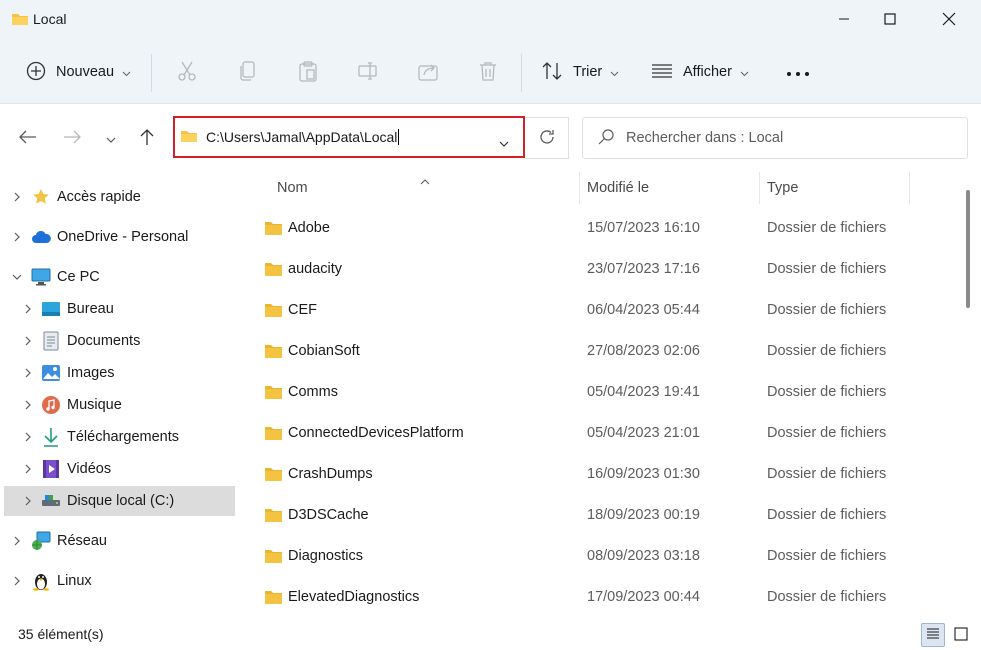  Describe the element at coordinates (427, 188) in the screenshot. I see `column-header-name: Nom` at that location.